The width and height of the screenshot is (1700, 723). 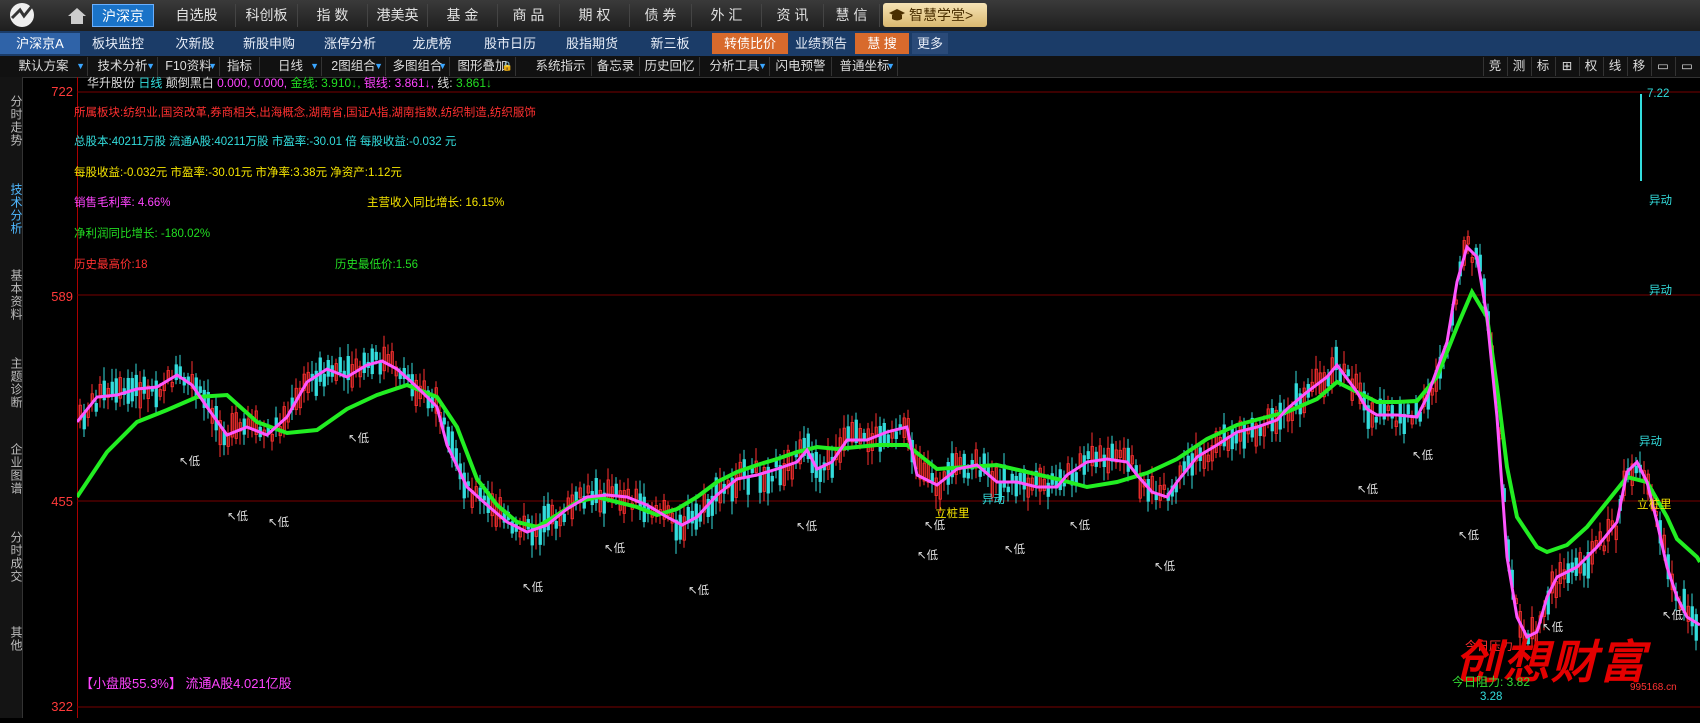 I want to click on toolbar-right-mark: 标, so click(x=1542, y=66).